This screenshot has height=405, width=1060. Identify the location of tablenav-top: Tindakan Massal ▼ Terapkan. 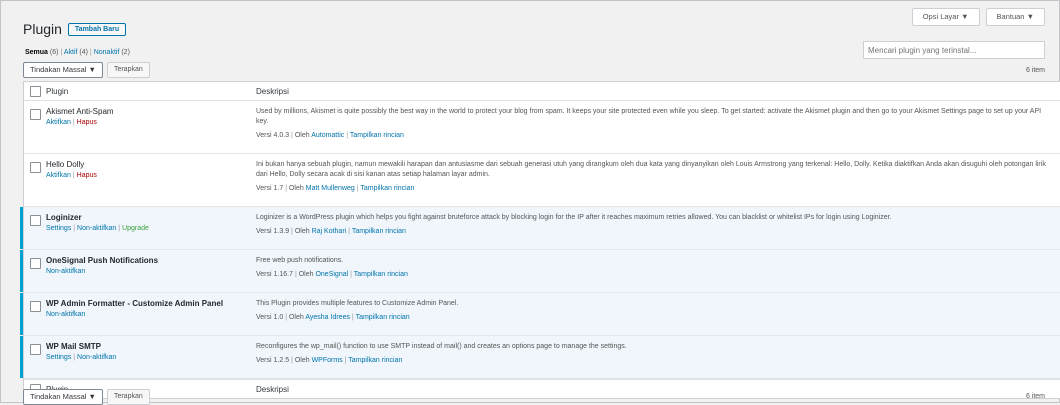
(86, 70).